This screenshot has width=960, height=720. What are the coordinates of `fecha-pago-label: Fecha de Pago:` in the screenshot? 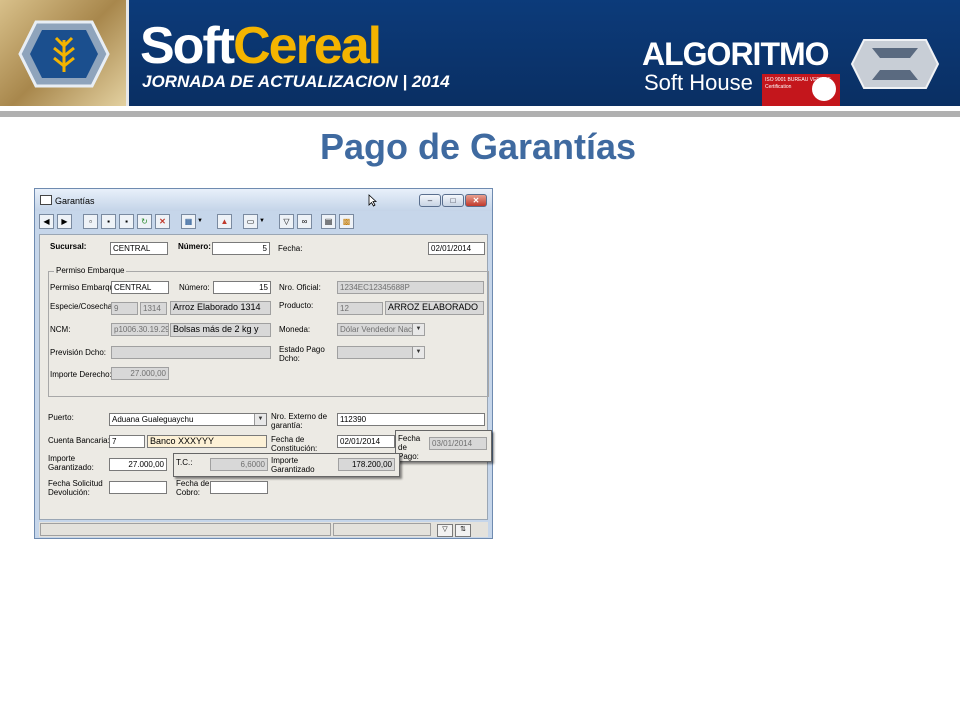 It's located at (409, 447).